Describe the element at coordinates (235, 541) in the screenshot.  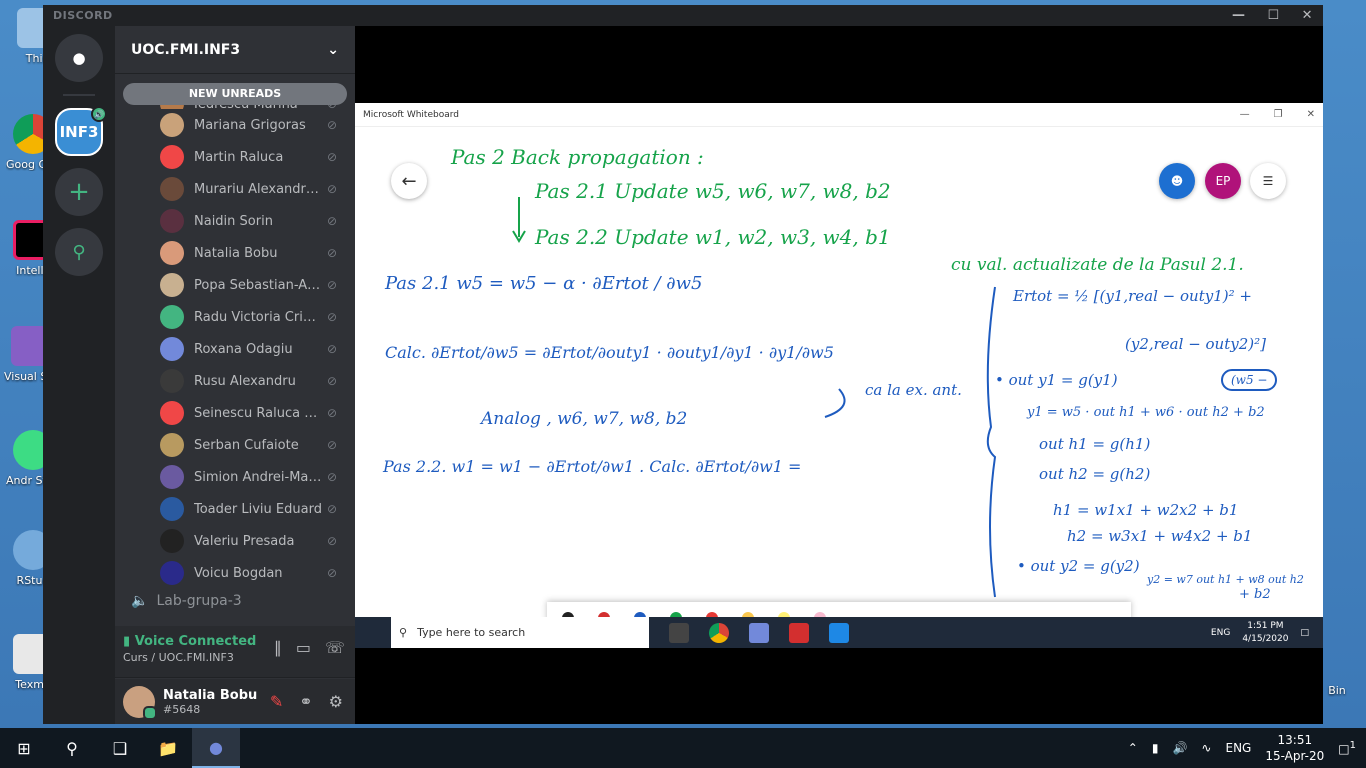
I see `voice-member: Valeriu Presada ⊘` at that location.